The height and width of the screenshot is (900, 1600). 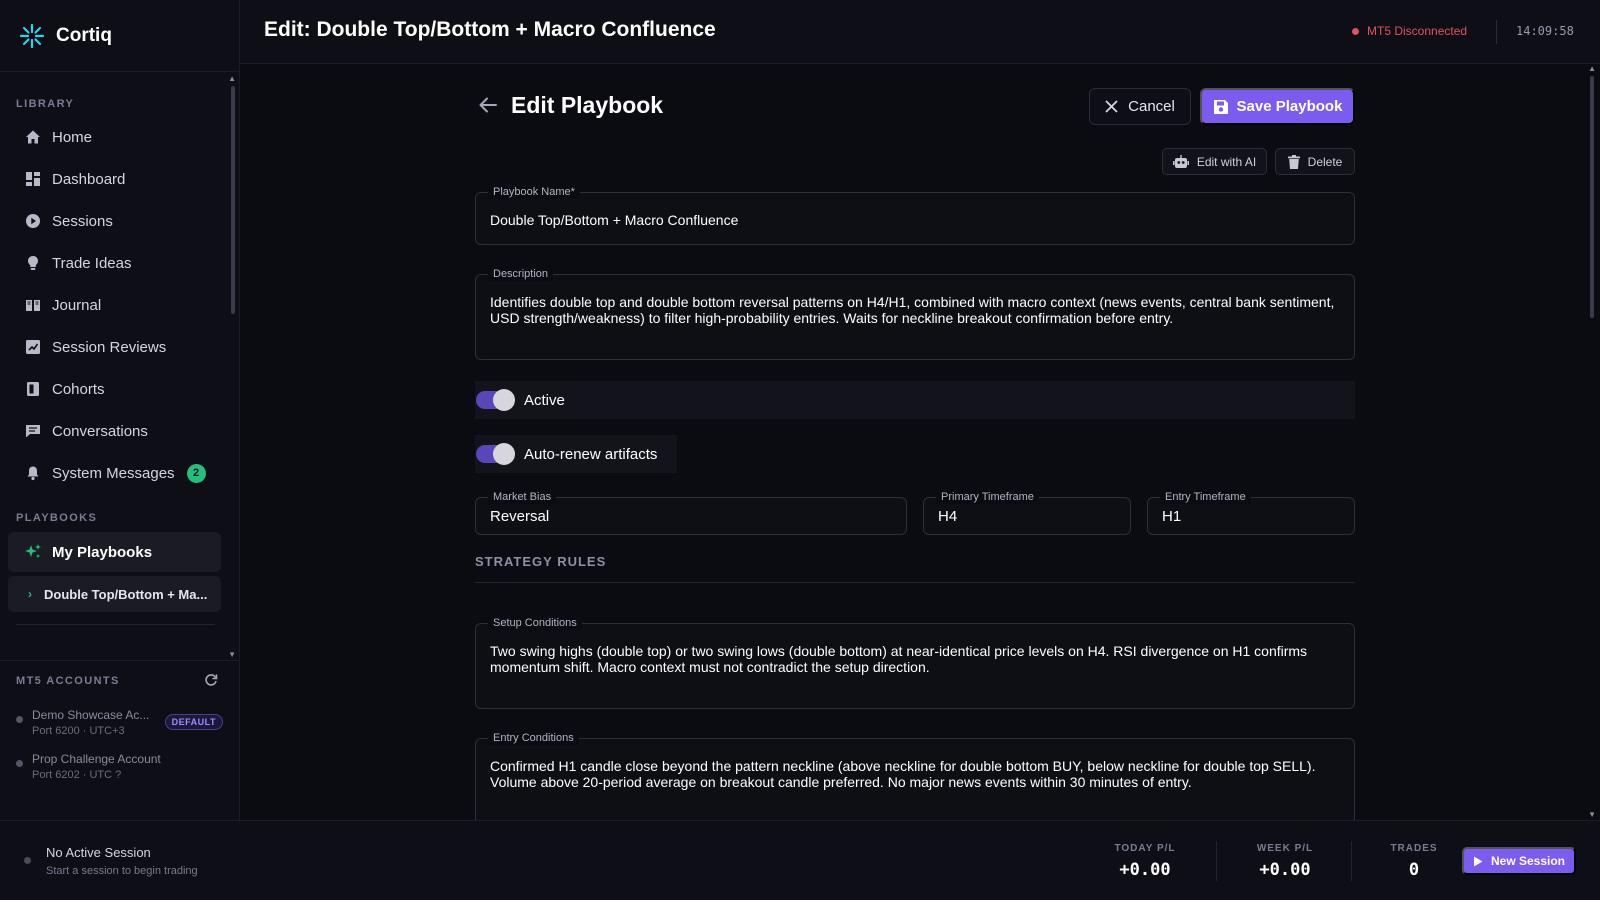 I want to click on back-arrow-icon, so click(x=488, y=105).